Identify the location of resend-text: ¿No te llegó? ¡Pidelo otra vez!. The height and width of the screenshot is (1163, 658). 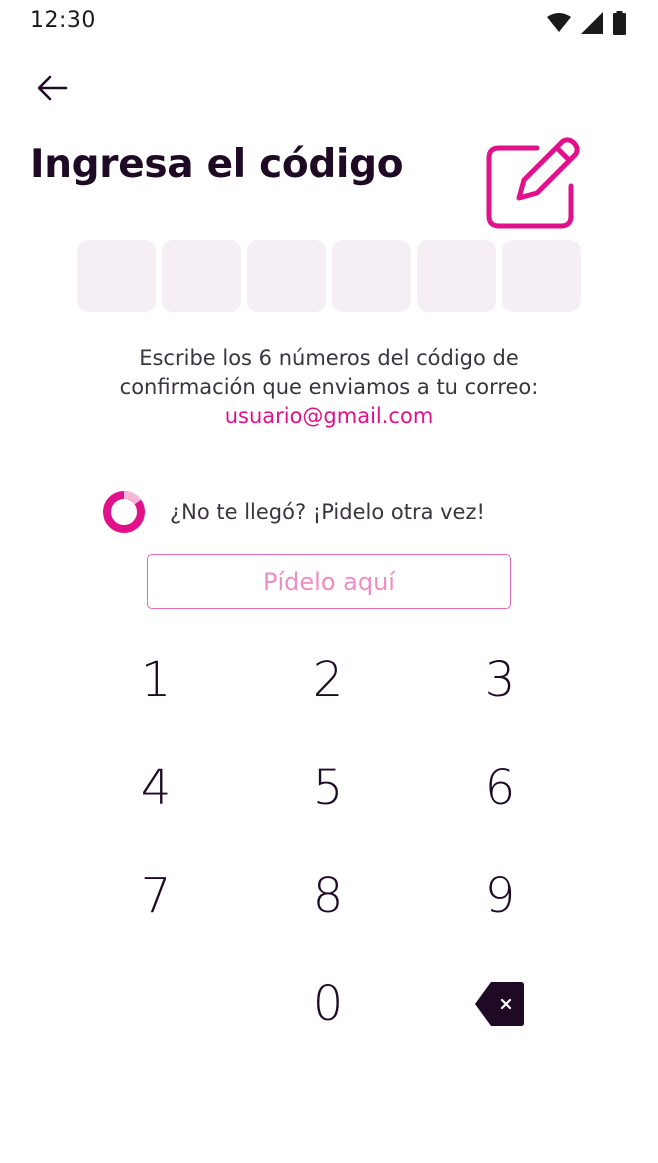
(327, 512).